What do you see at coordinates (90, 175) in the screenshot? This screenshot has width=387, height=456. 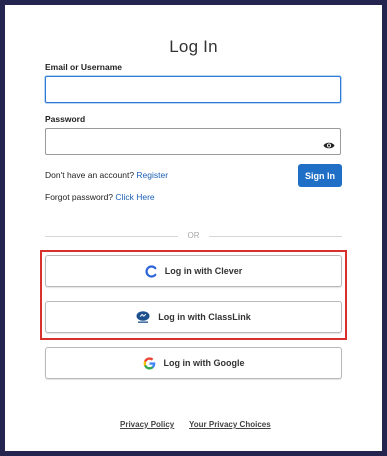 I see `register-prompt-text: Don't have an account?` at bounding box center [90, 175].